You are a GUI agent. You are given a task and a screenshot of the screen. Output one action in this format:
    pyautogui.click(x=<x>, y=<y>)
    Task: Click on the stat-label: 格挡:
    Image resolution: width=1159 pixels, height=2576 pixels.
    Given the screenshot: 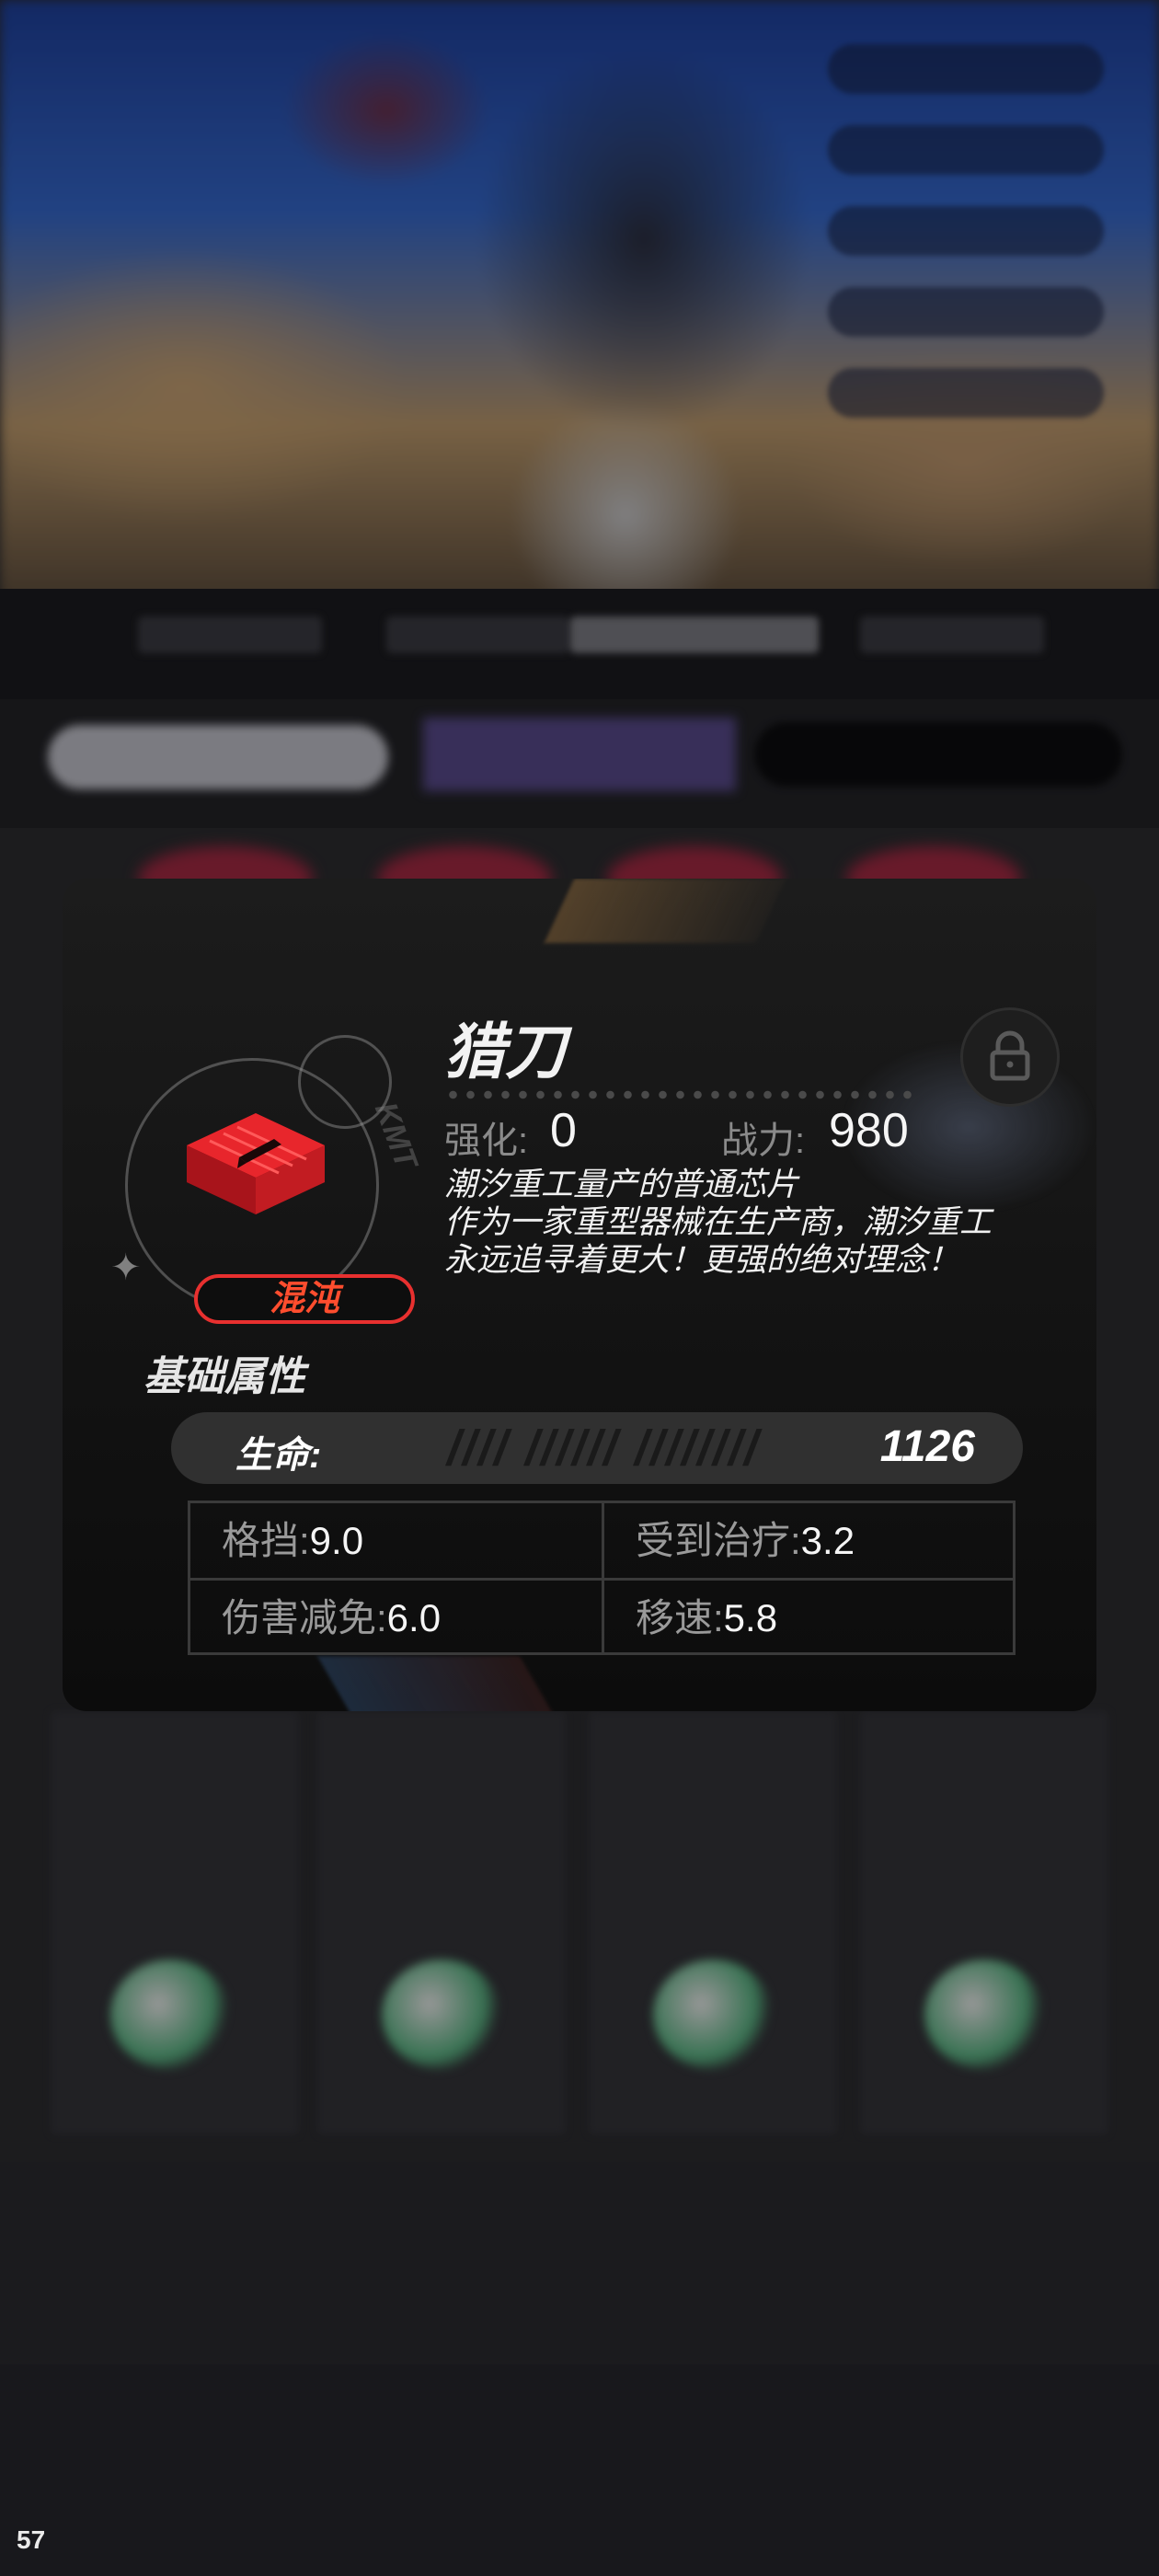 What is the action you would take?
    pyautogui.click(x=266, y=1540)
    